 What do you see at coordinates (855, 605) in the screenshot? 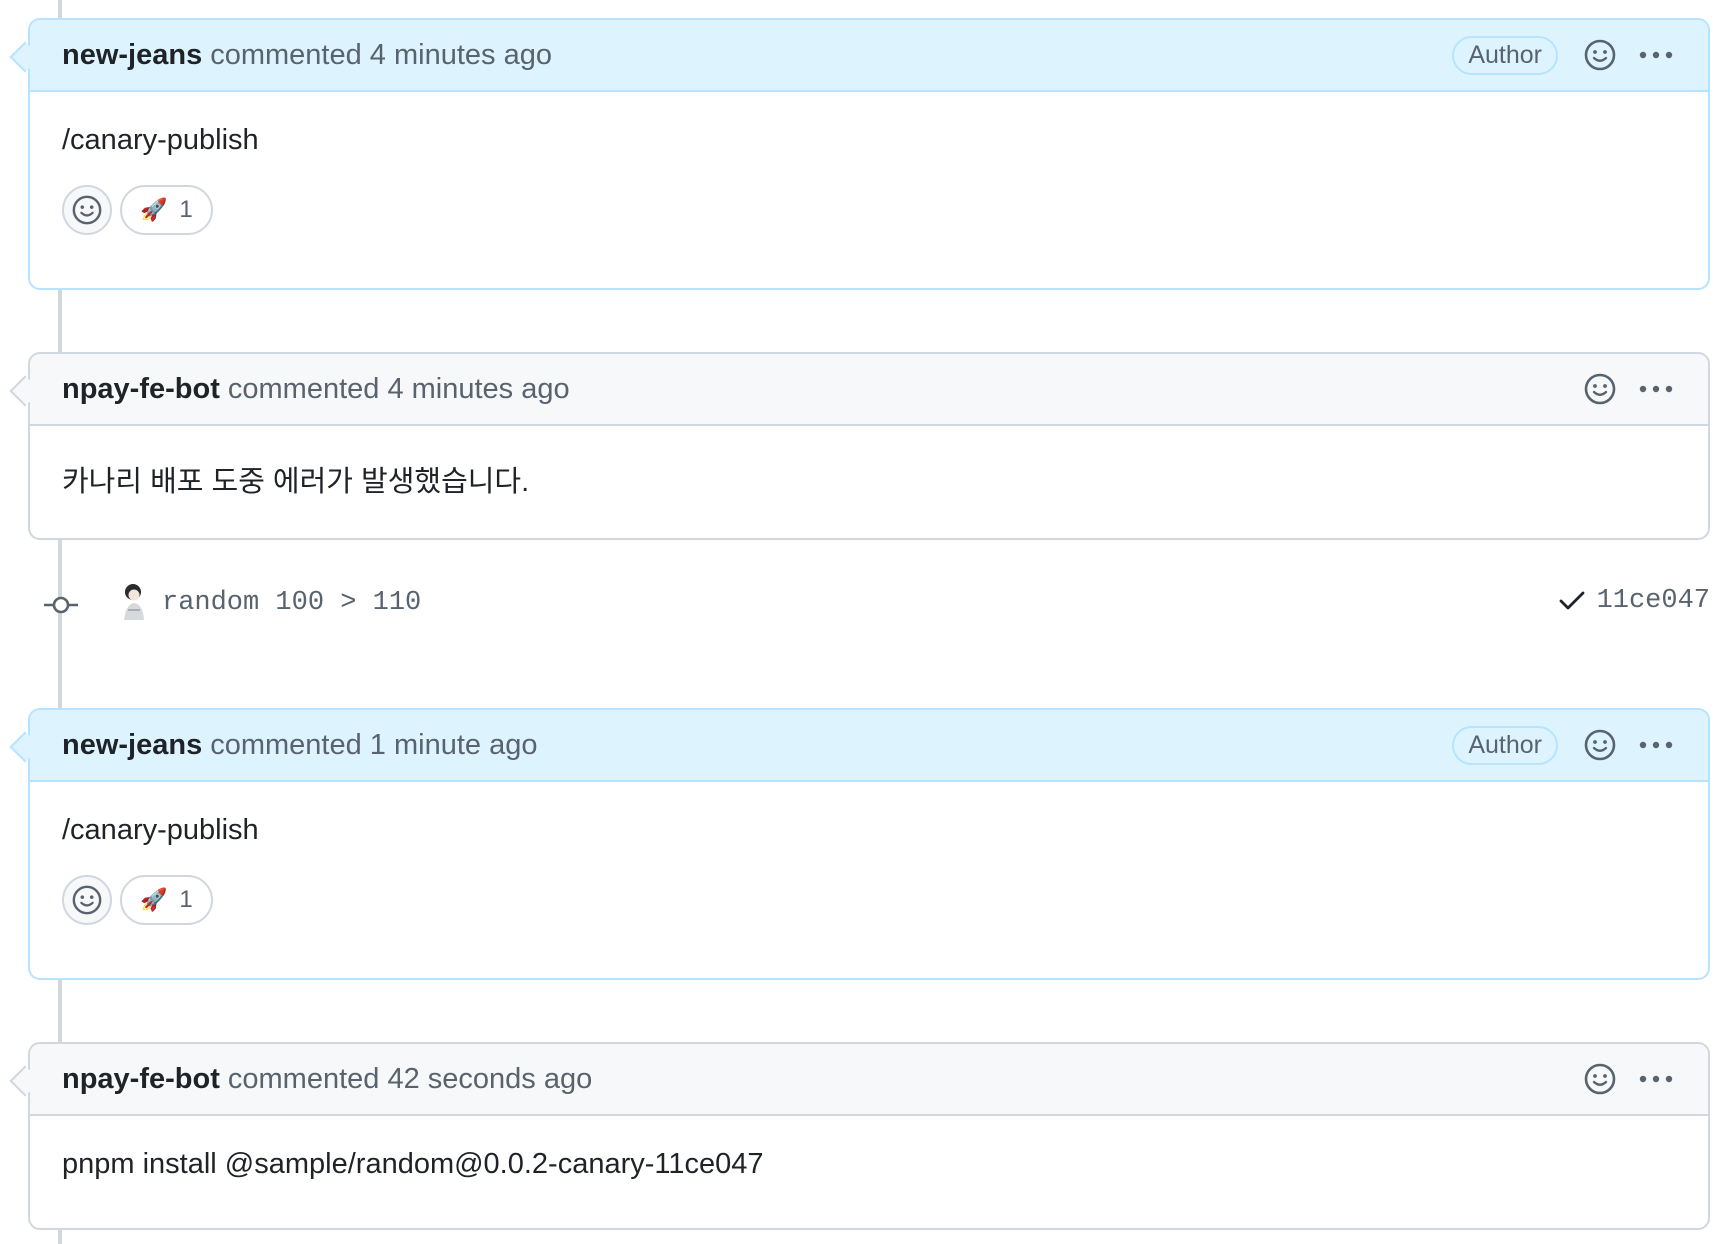
I see `commit-row: random 100 > 110 11ce047` at bounding box center [855, 605].